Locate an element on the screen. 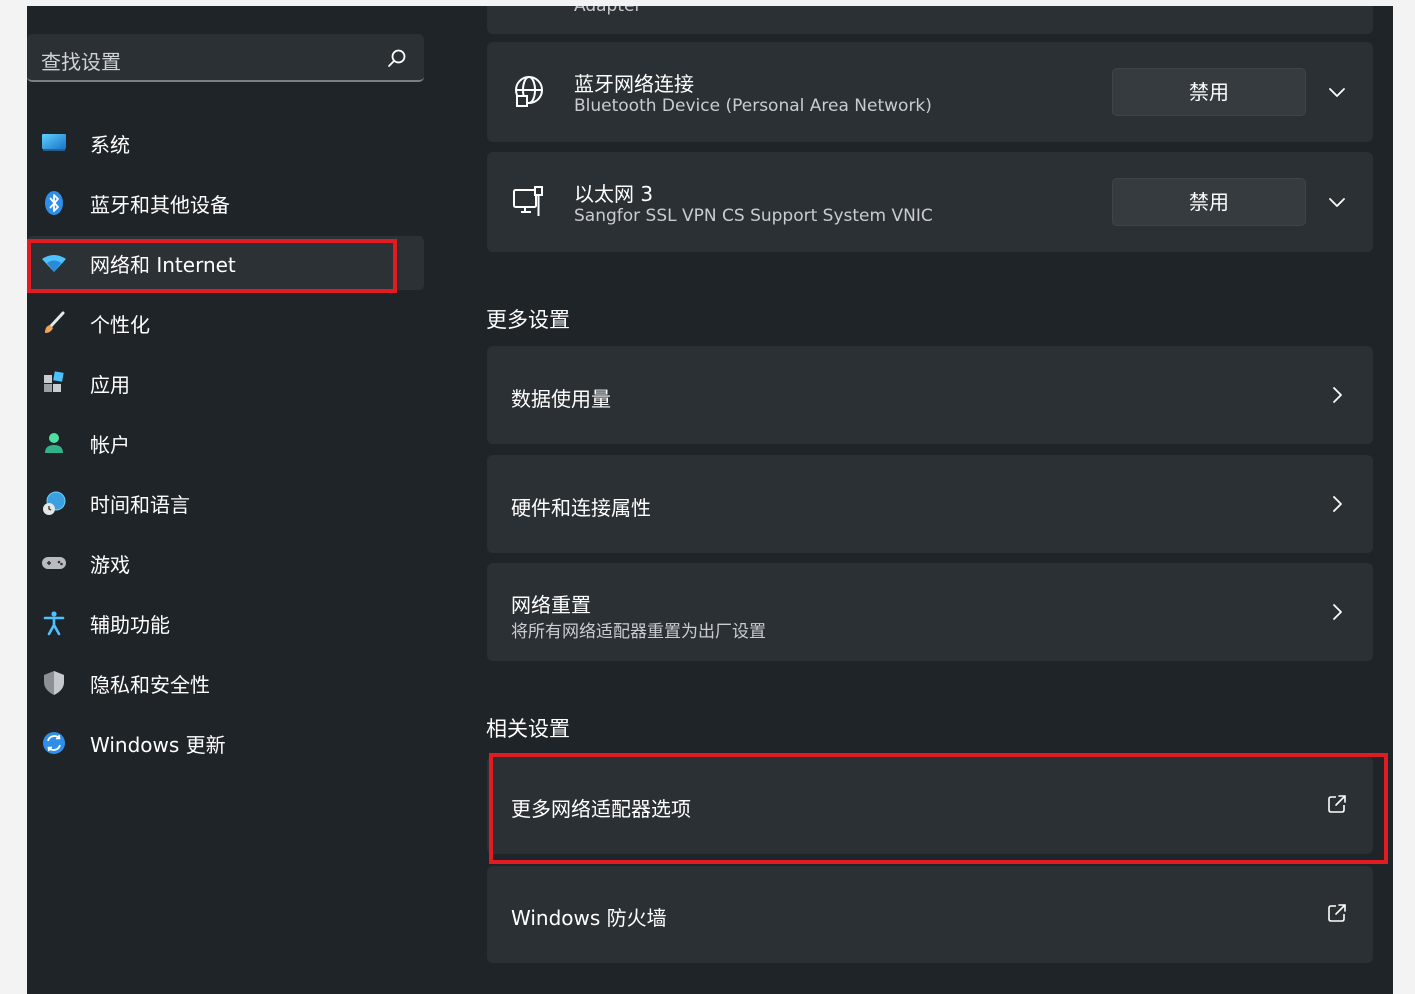 The width and height of the screenshot is (1415, 994). sidebar-item-label: 帐户 is located at coordinates (110, 445).